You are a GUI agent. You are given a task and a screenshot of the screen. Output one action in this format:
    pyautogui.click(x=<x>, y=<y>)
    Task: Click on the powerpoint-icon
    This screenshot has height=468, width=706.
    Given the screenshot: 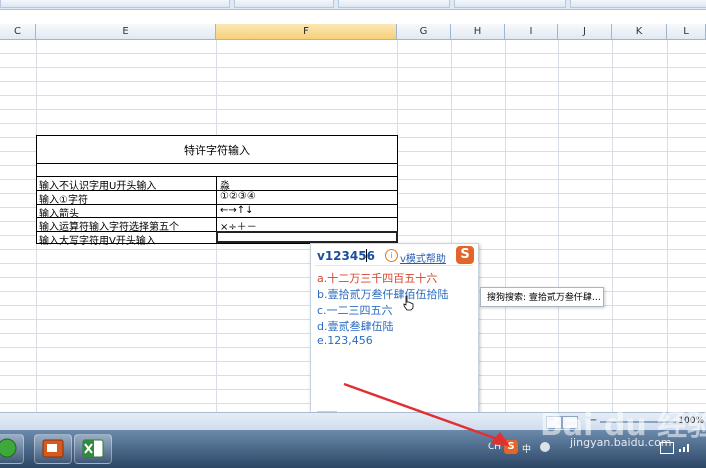 What is the action you would take?
    pyautogui.click(x=53, y=448)
    